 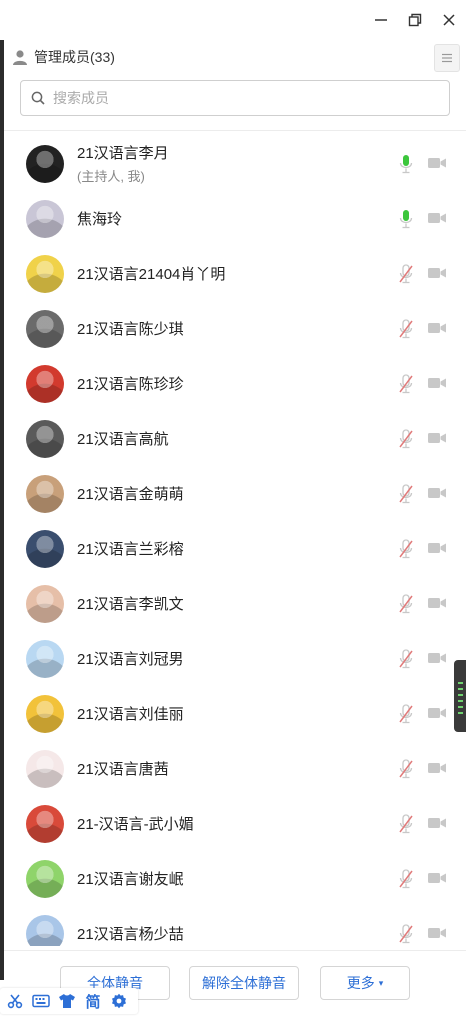 I want to click on member-row: 21汉语言刘冠男, so click(x=235, y=658).